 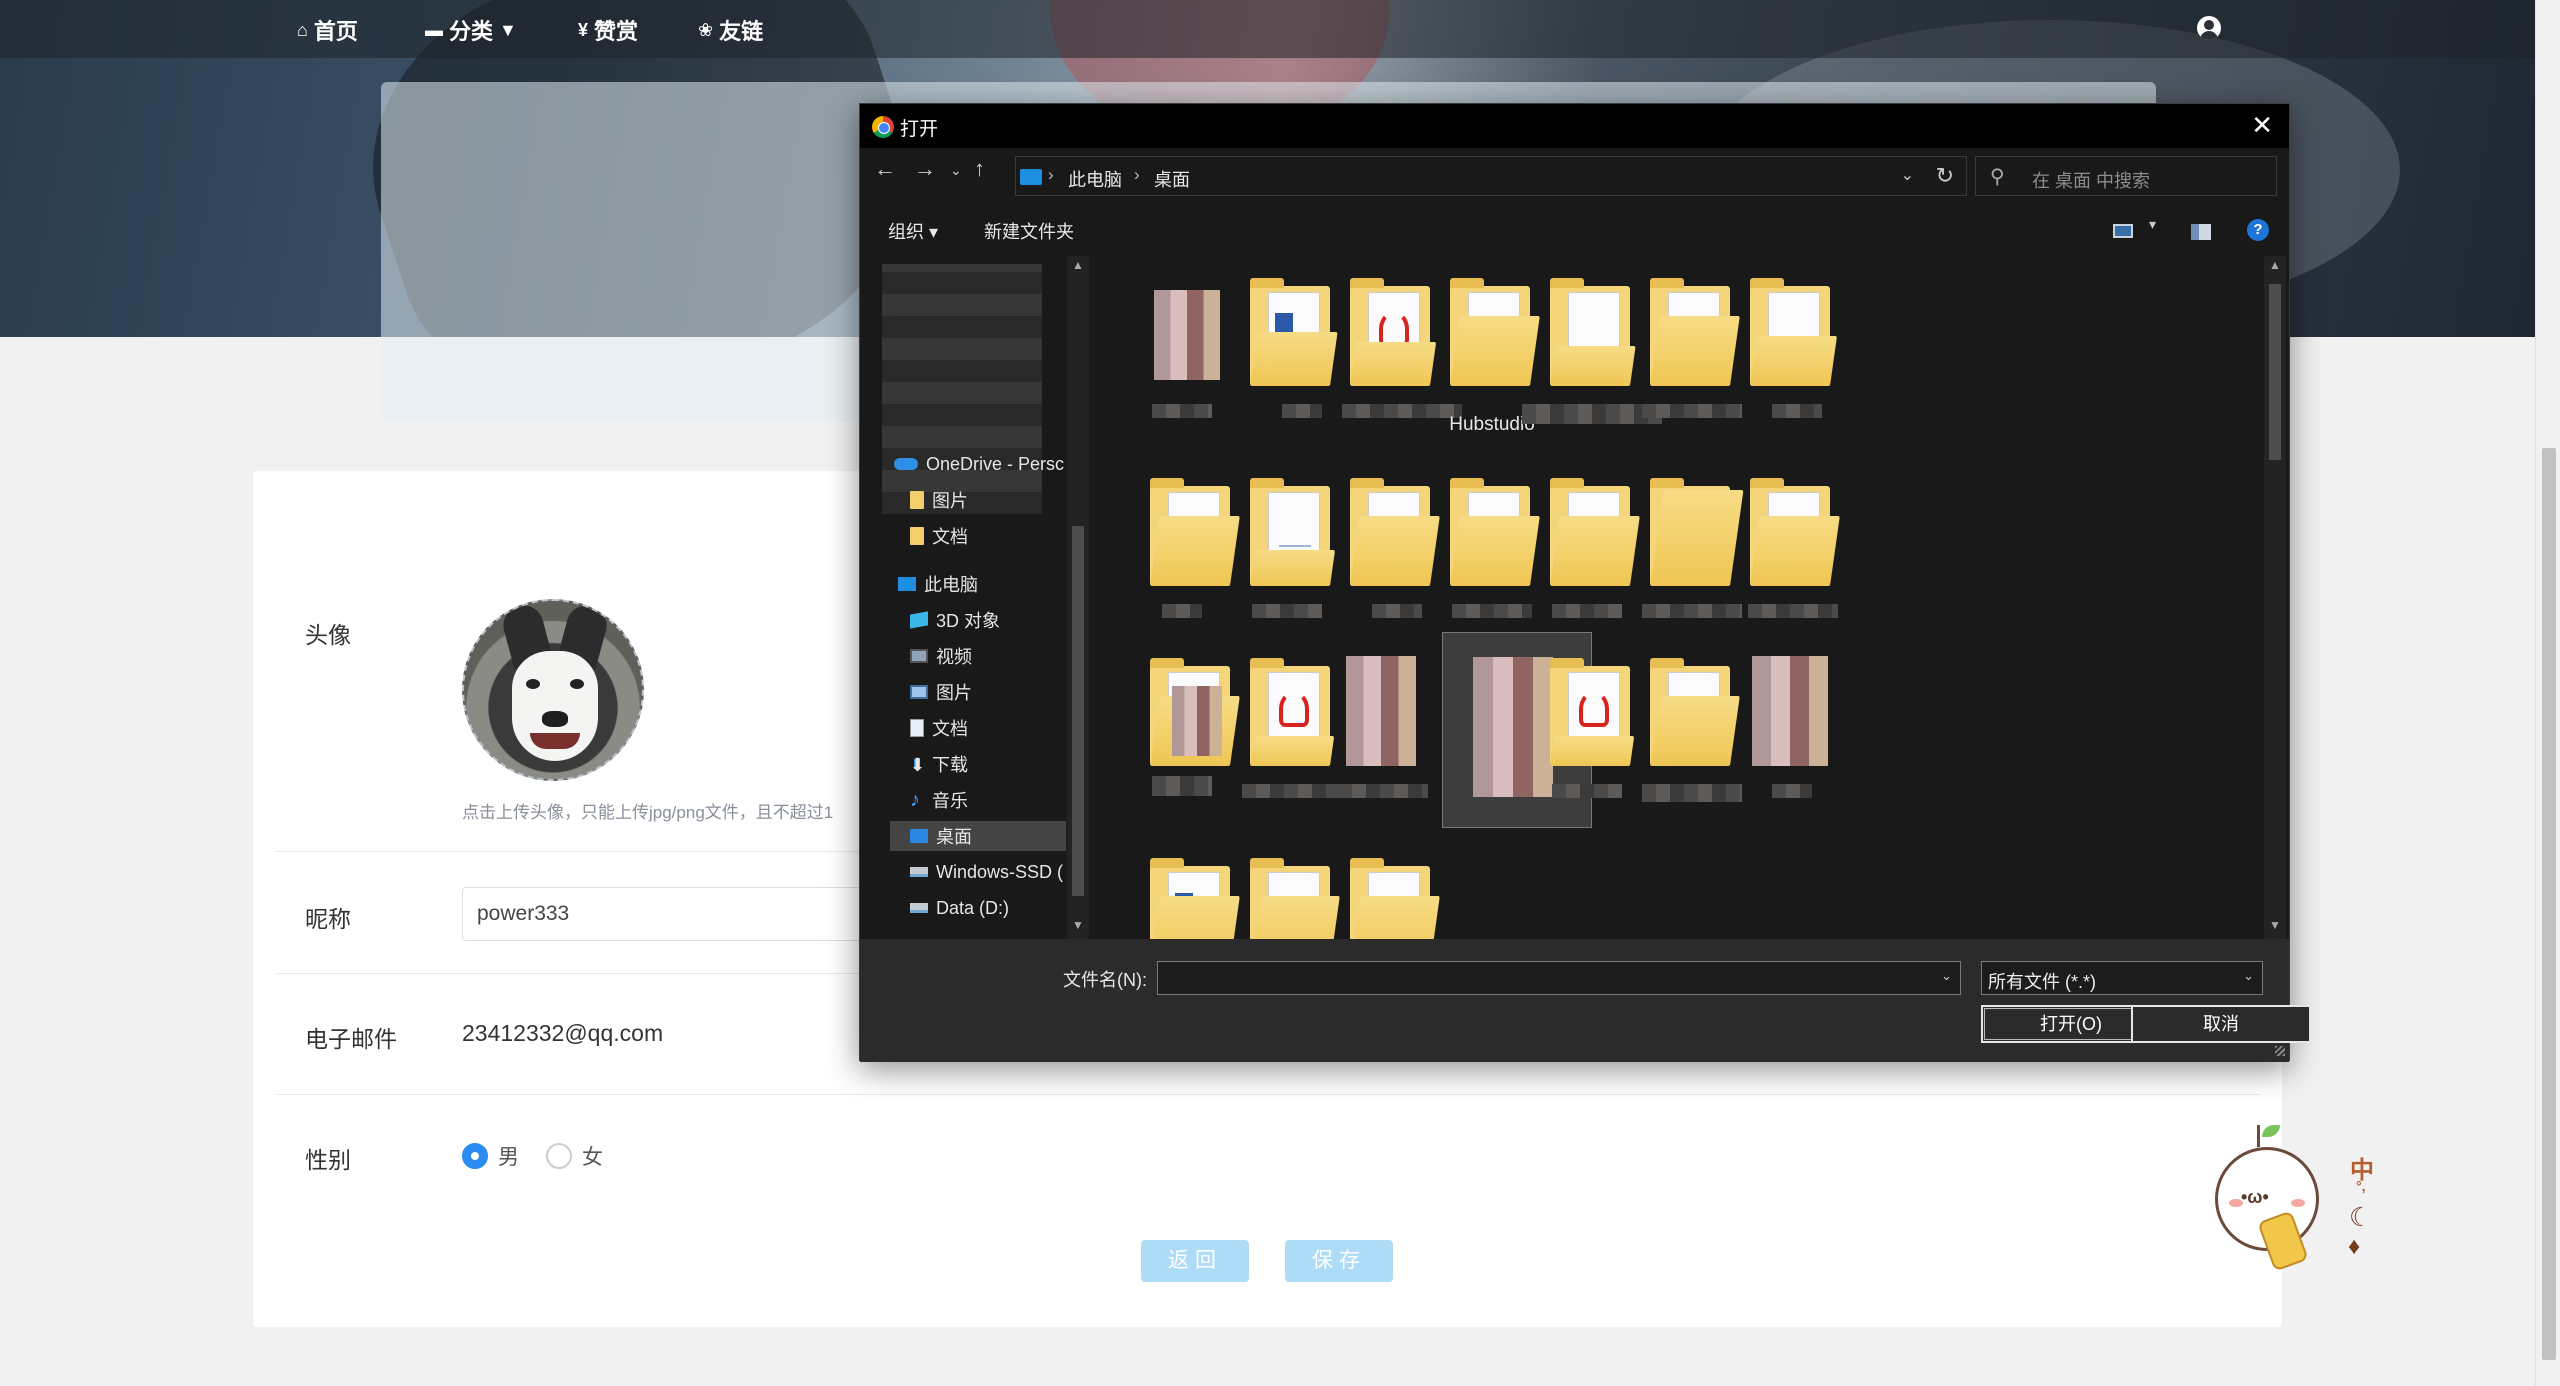 What do you see at coordinates (1172, 179) in the screenshot?
I see `breadcrumb-desktop: 桌面` at bounding box center [1172, 179].